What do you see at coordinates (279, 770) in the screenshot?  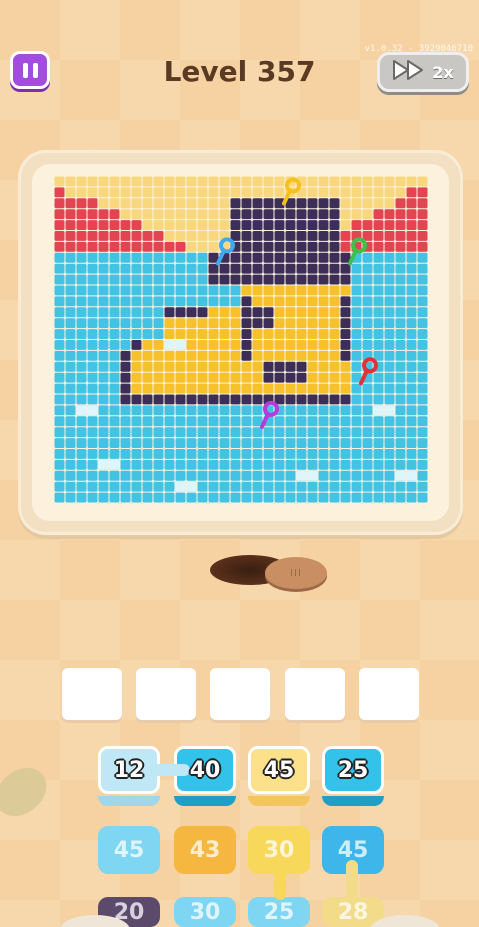 I see `number-tile-45: 45` at bounding box center [279, 770].